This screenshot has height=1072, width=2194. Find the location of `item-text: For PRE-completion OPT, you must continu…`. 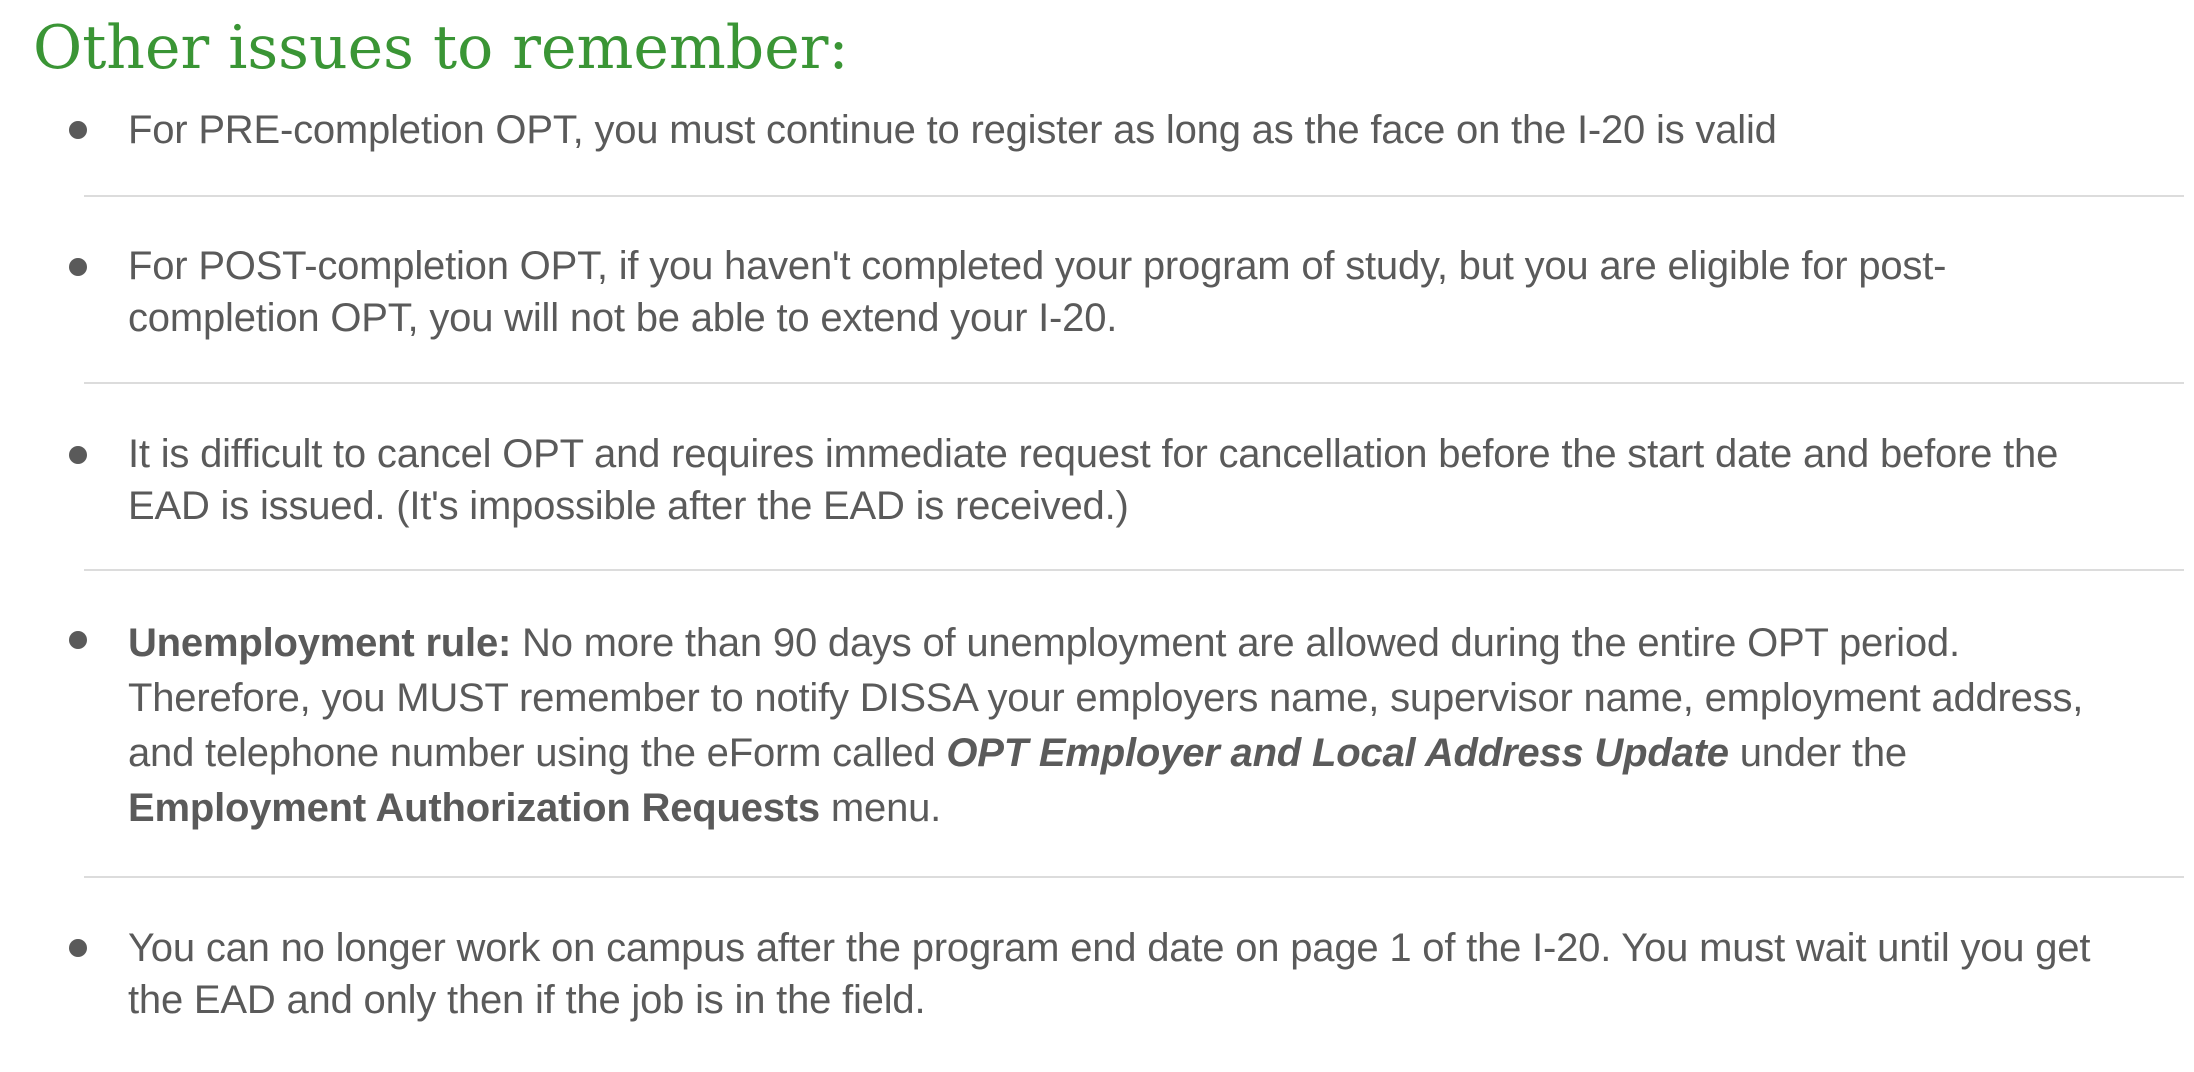

item-text: For PRE-completion OPT, you must continu… is located at coordinates (952, 130).